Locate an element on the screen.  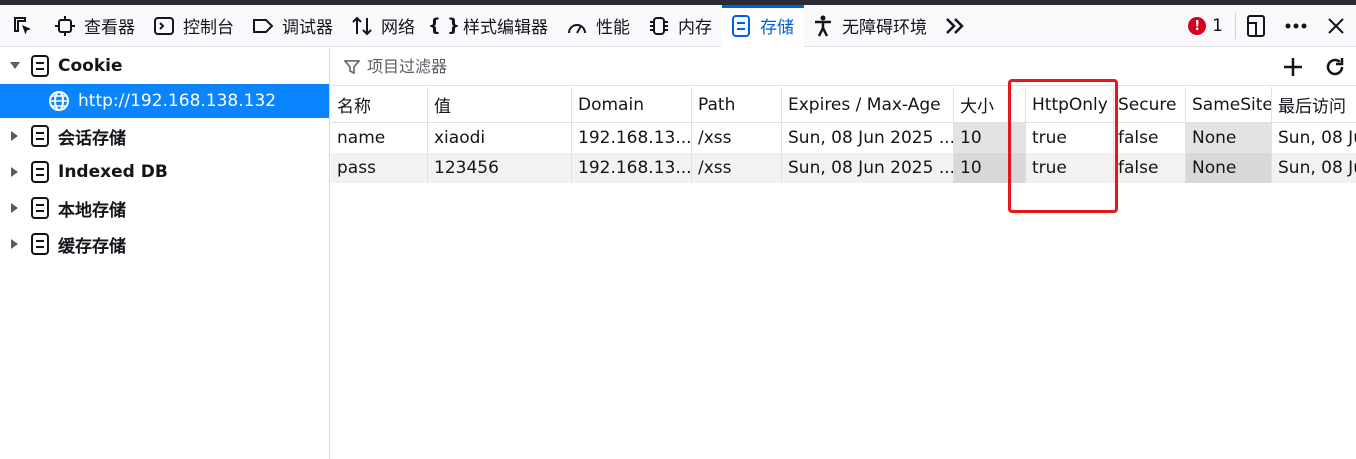
element-picker-button is located at coordinates (23, 26).